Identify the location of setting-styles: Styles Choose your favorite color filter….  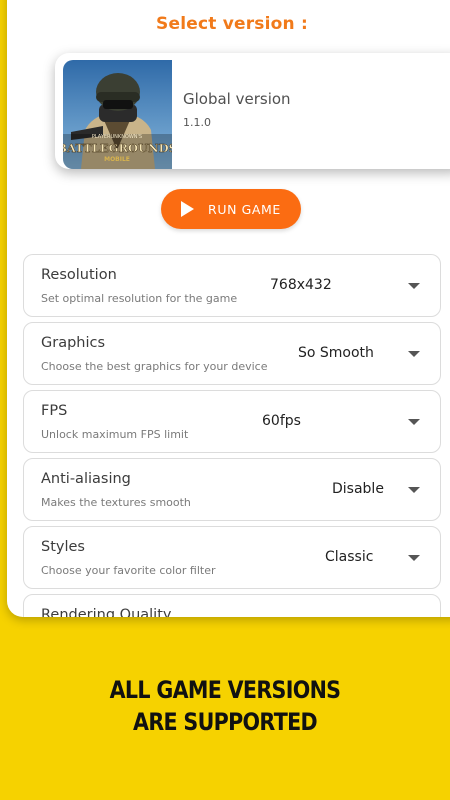
(232, 557).